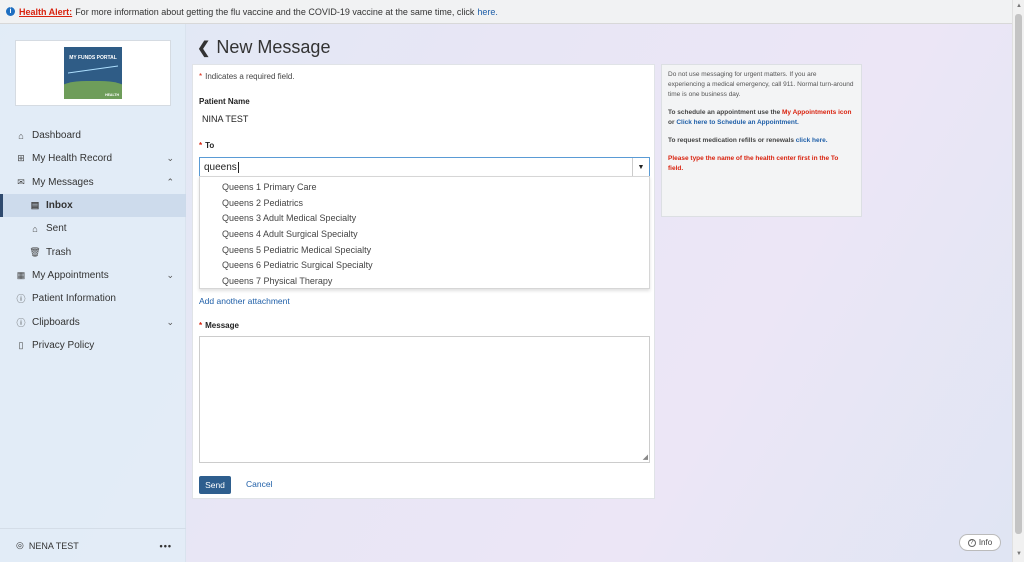 The image size is (1024, 562). I want to click on sidebar-item-trash: 🗑 Trash, so click(93, 251).